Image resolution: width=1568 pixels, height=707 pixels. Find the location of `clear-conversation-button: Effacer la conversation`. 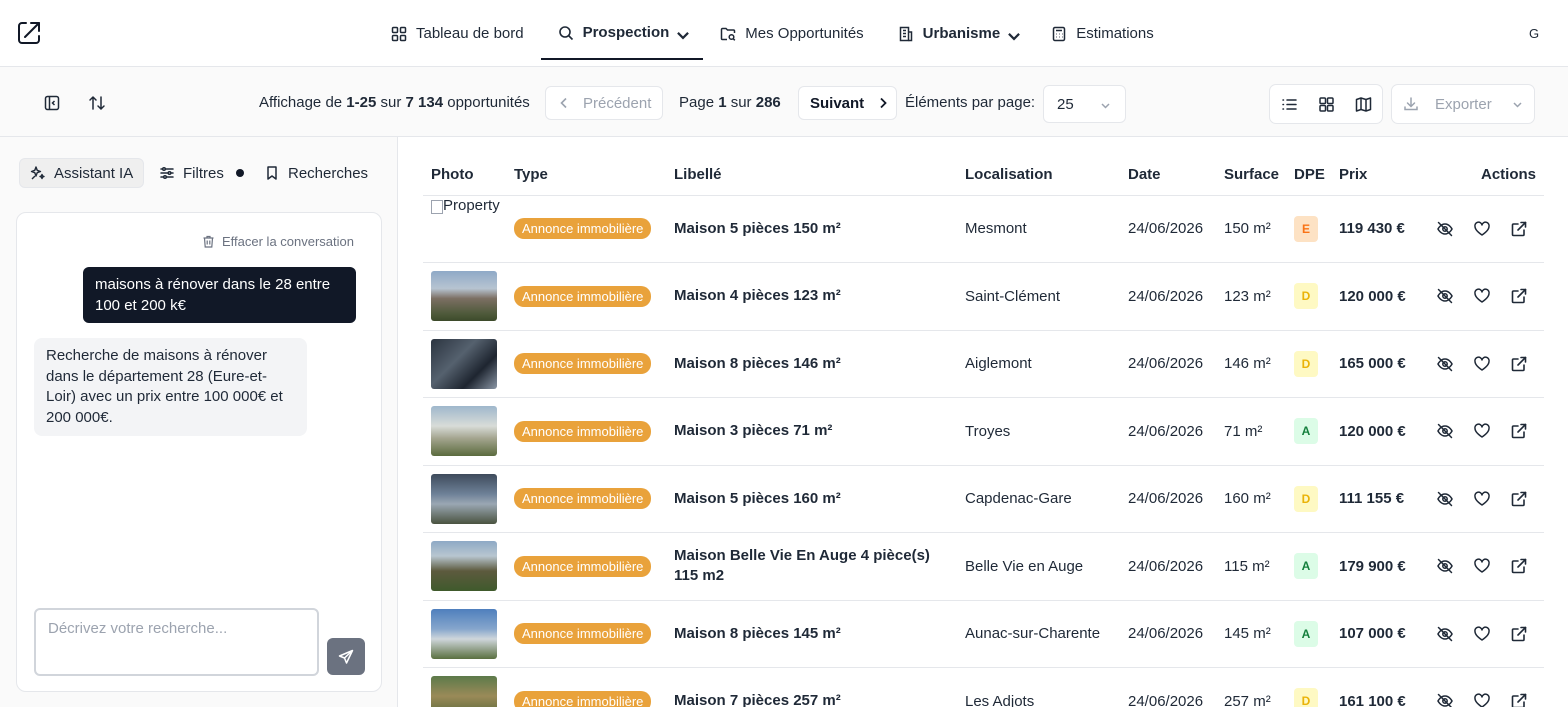

clear-conversation-button: Effacer la conversation is located at coordinates (278, 241).